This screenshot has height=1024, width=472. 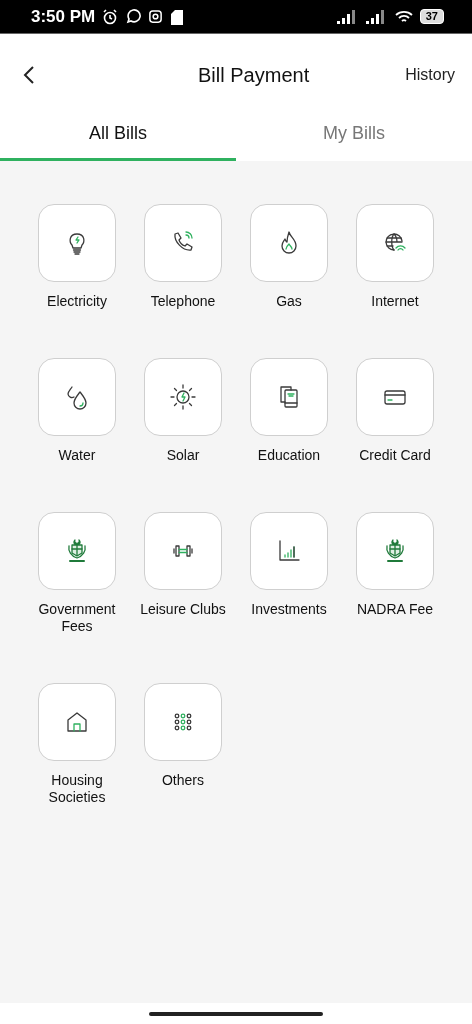 What do you see at coordinates (183, 455) in the screenshot?
I see `category-label: Solar` at bounding box center [183, 455].